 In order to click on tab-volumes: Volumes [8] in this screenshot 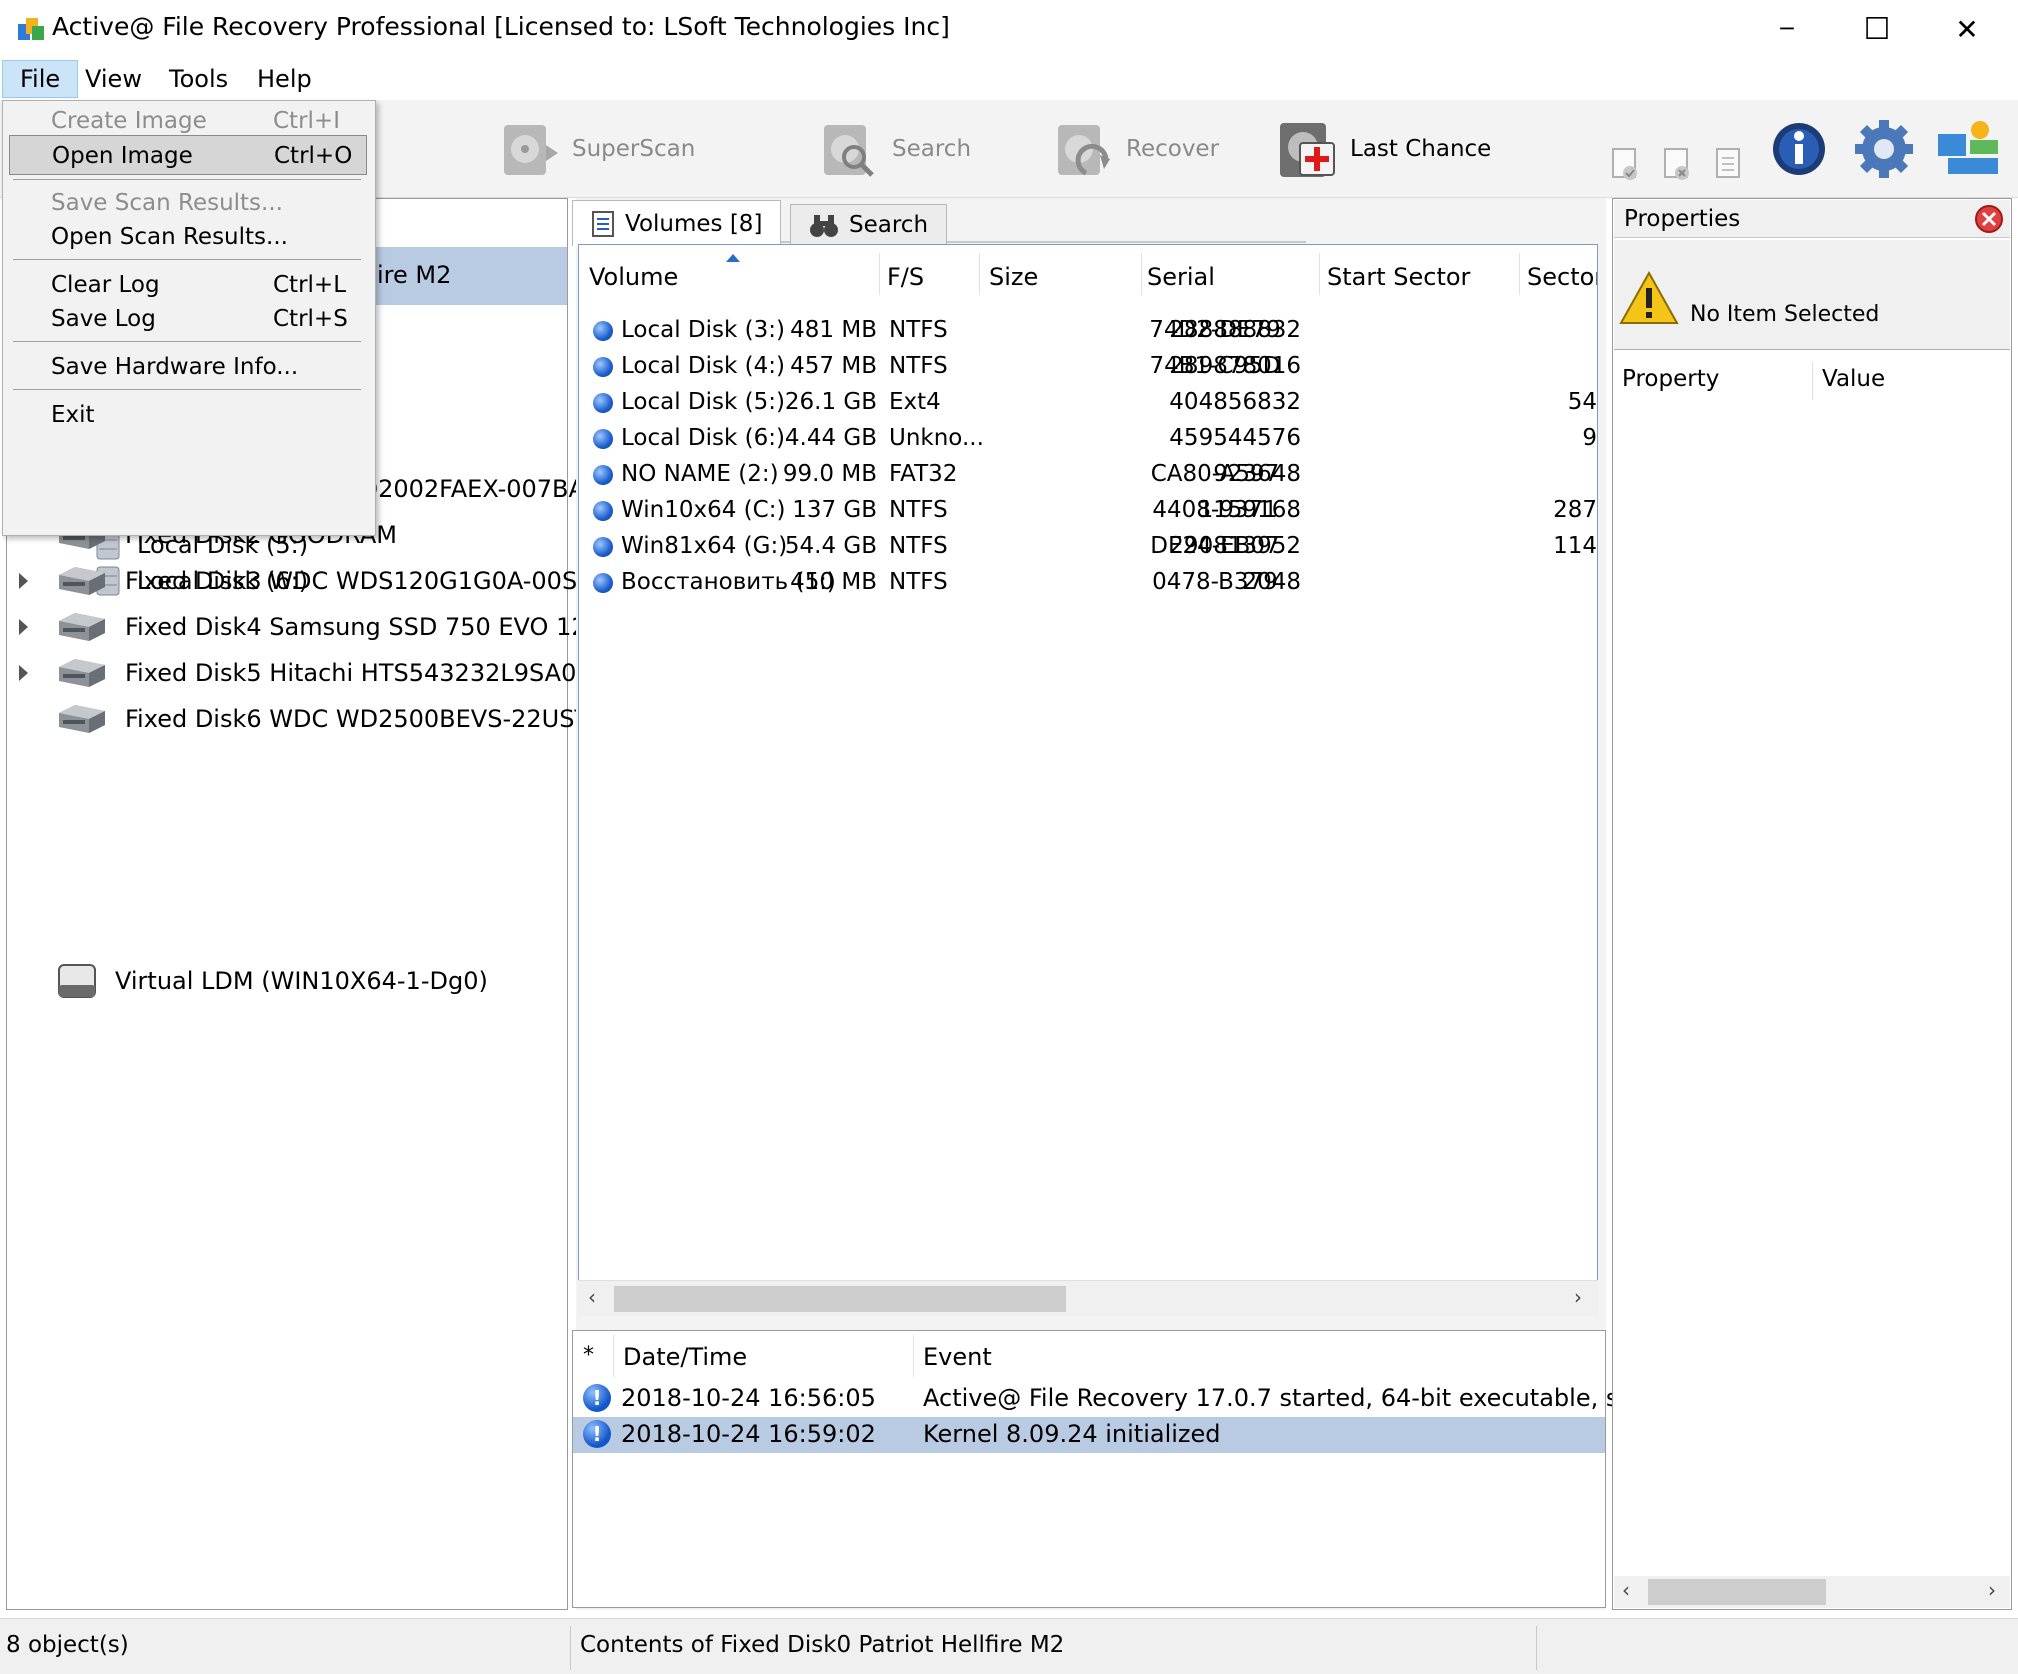, I will do `click(677, 223)`.